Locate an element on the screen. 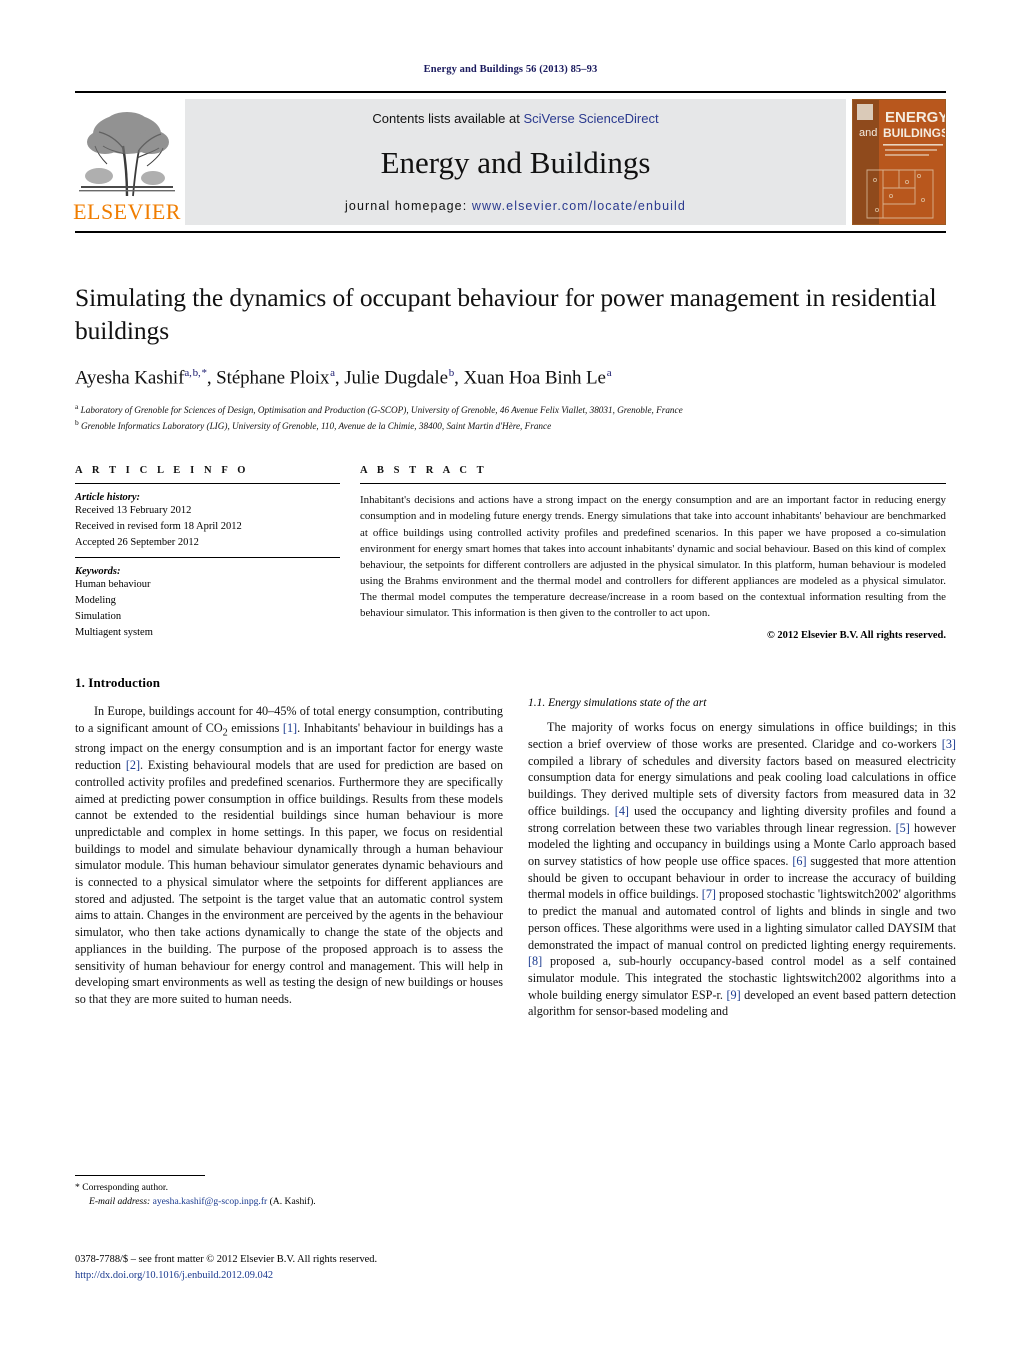 The height and width of the screenshot is (1351, 1021). article-history-label: Article history: is located at coordinates (108, 498).